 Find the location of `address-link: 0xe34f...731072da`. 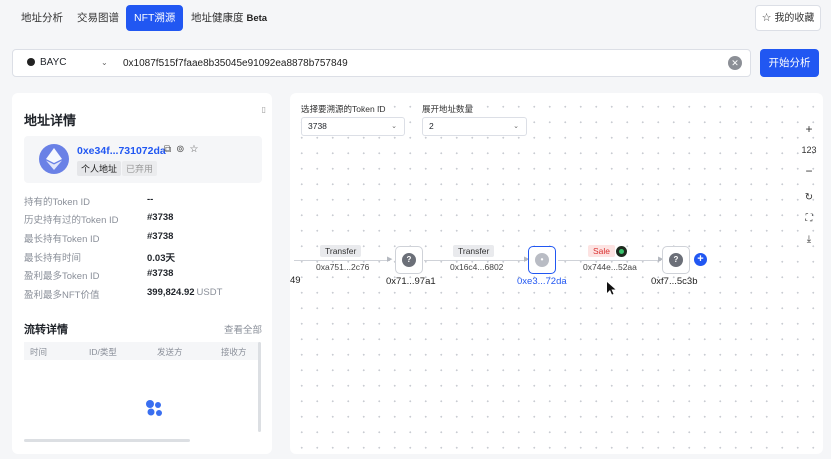

address-link: 0xe34f...731072da is located at coordinates (121, 151).